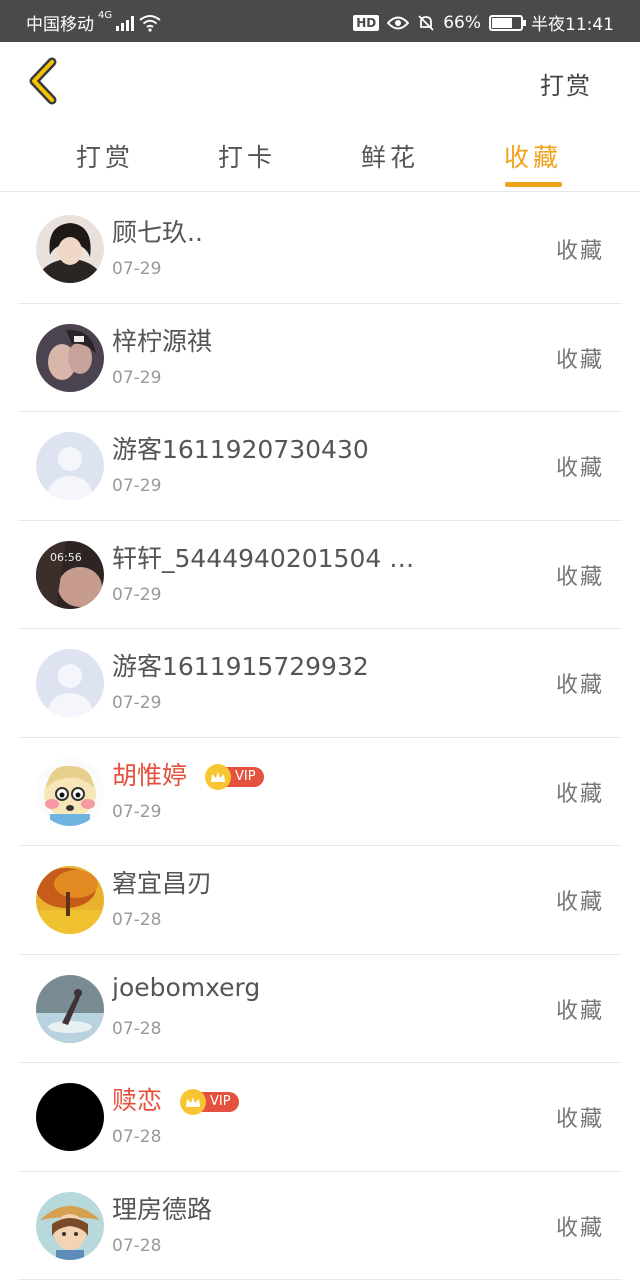  I want to click on user-avatar: 06:56, so click(70, 574).